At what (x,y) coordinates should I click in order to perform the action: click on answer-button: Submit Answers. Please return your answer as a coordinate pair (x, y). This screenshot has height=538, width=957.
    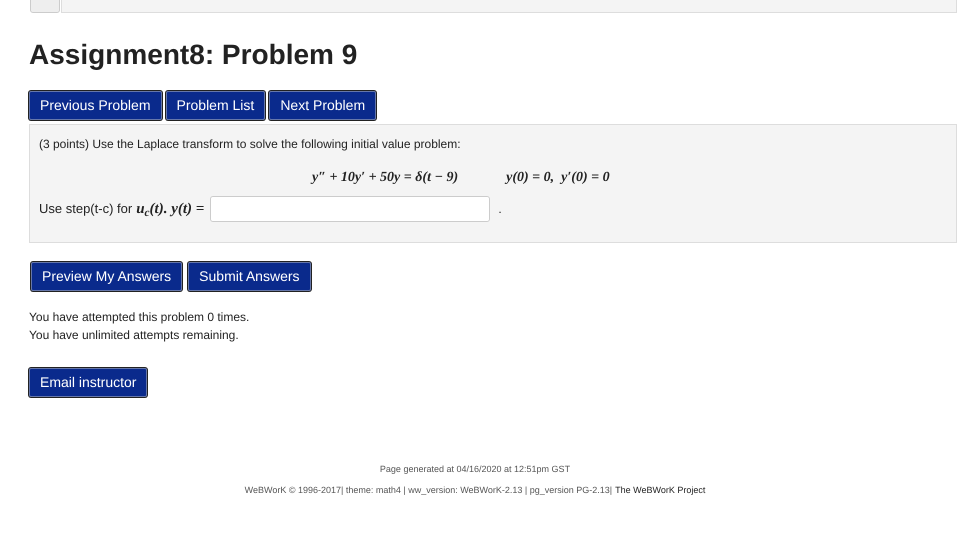
    Looking at the image, I should click on (249, 276).